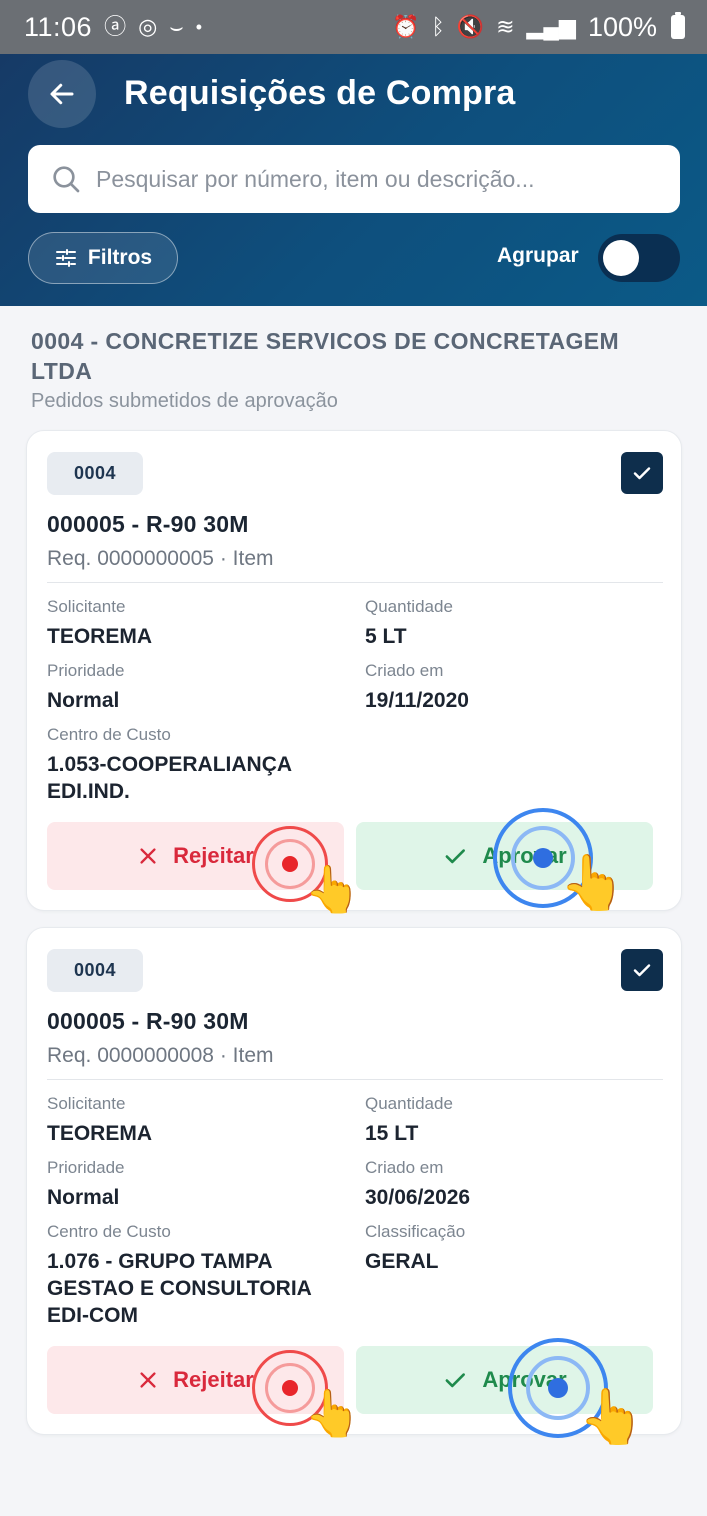 Image resolution: width=707 pixels, height=1516 pixels. Describe the element at coordinates (184, 401) in the screenshot. I see `group-subtitle: Pedidos submetidos de aprovação` at that location.